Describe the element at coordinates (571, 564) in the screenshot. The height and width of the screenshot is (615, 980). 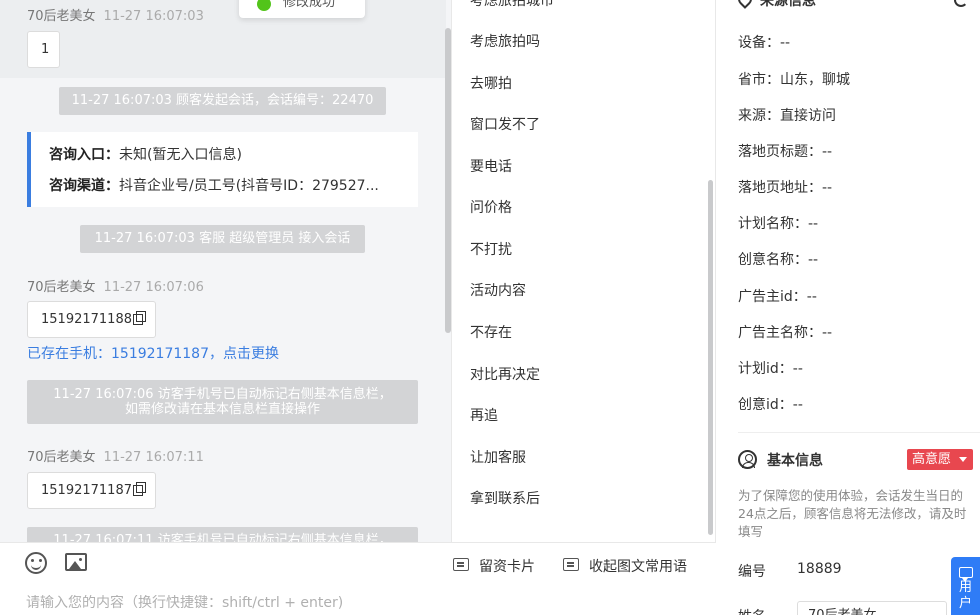
I see `message-icon` at that location.